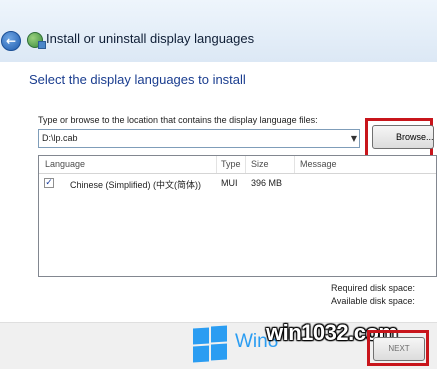 Image resolution: width=437 pixels, height=369 pixels. Describe the element at coordinates (267, 183) in the screenshot. I see `size-cell: 396 MB` at that location.